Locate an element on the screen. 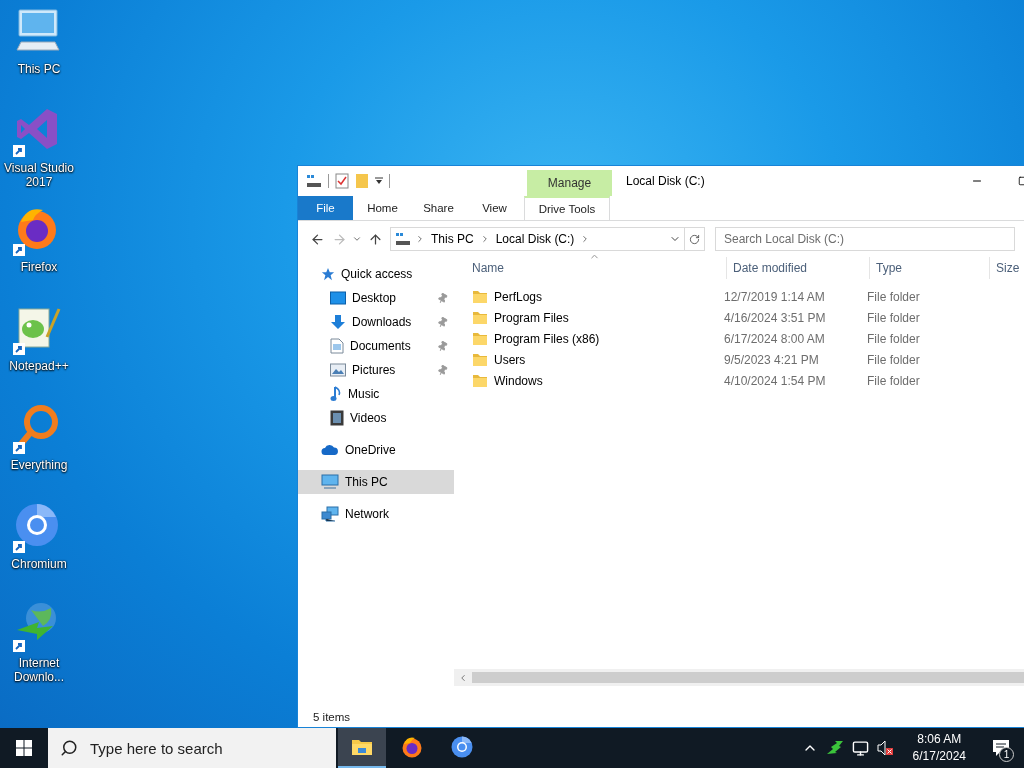  file-row: Program Files 4/16/2024 3:51 PM File folder is located at coordinates (748, 317).